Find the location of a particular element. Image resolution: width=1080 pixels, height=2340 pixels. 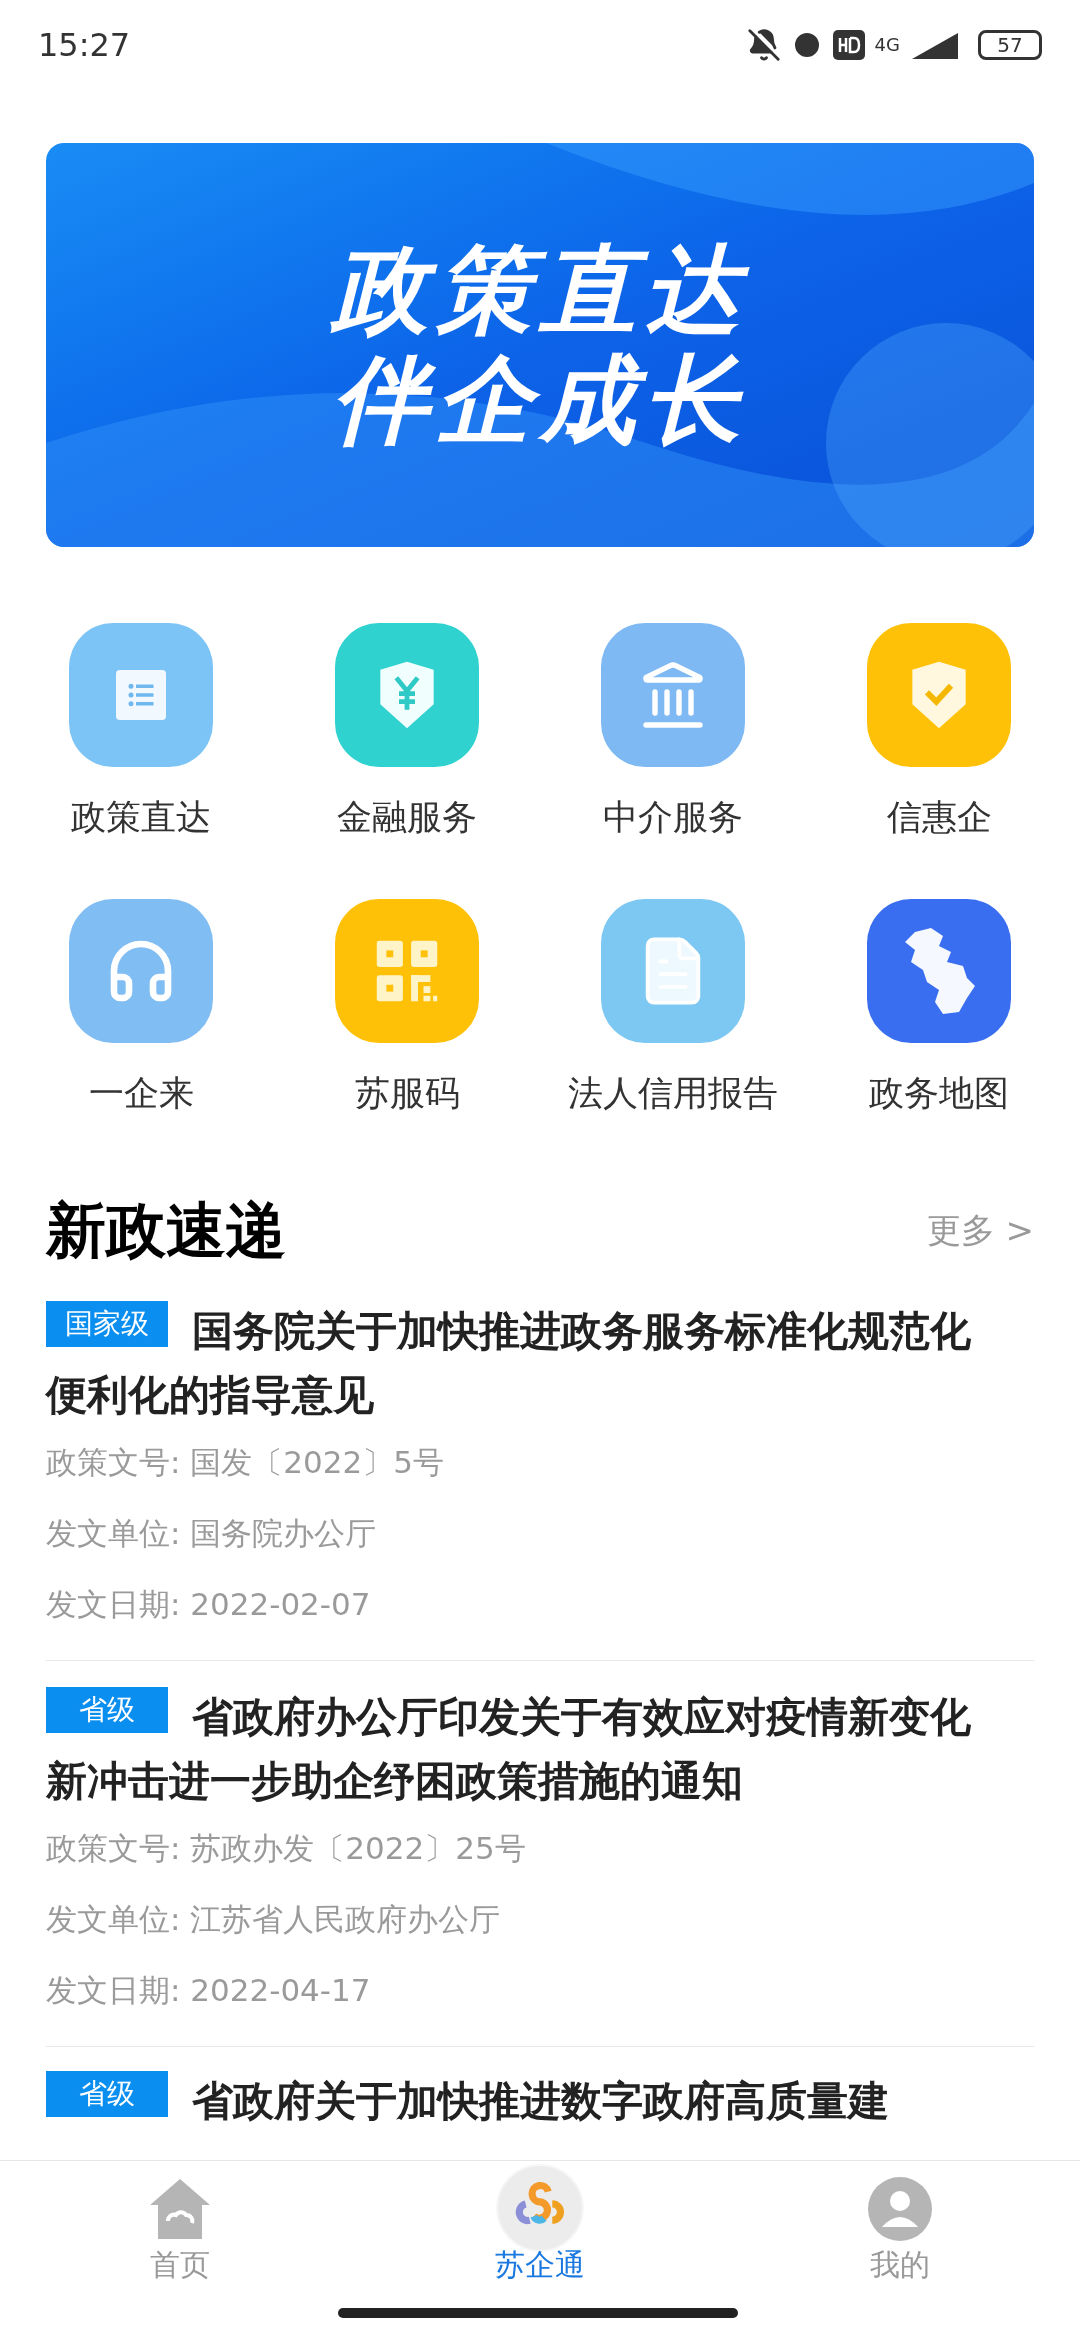

news-title: 省政府关于加快推进数字政府高质量建 is located at coordinates (540, 2101).